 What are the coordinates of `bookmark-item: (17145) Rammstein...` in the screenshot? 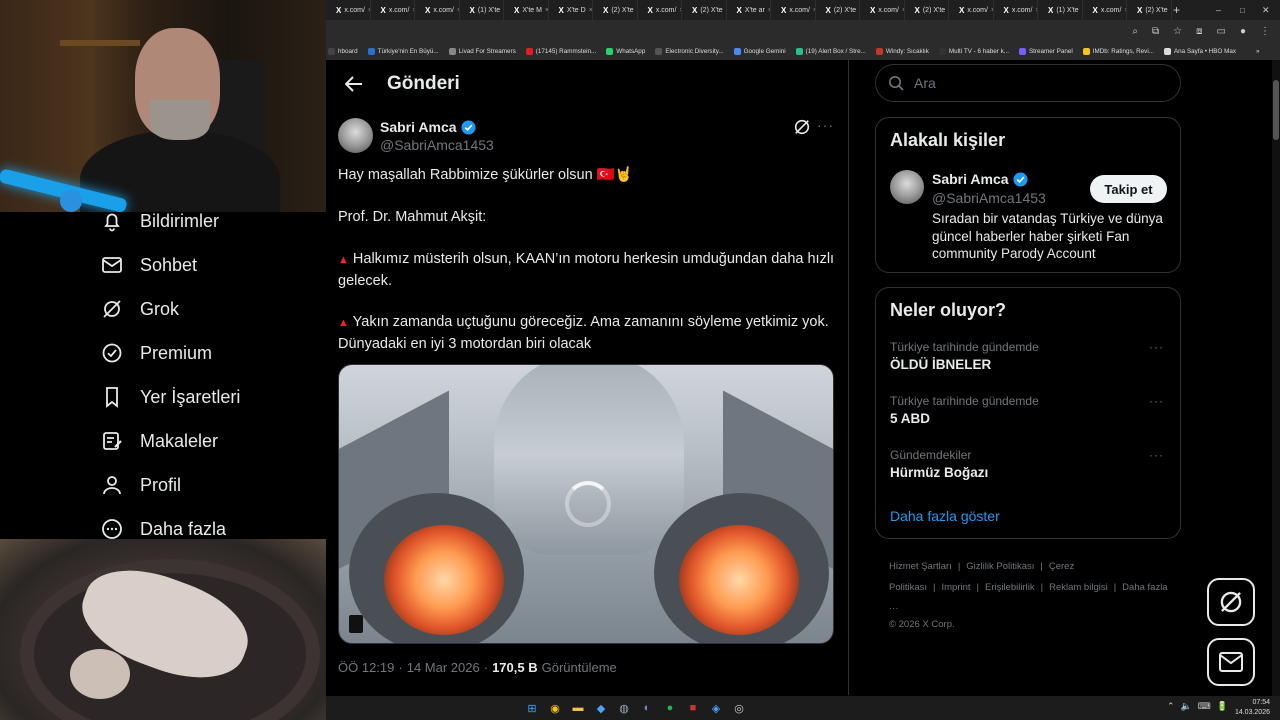 It's located at (560, 51).